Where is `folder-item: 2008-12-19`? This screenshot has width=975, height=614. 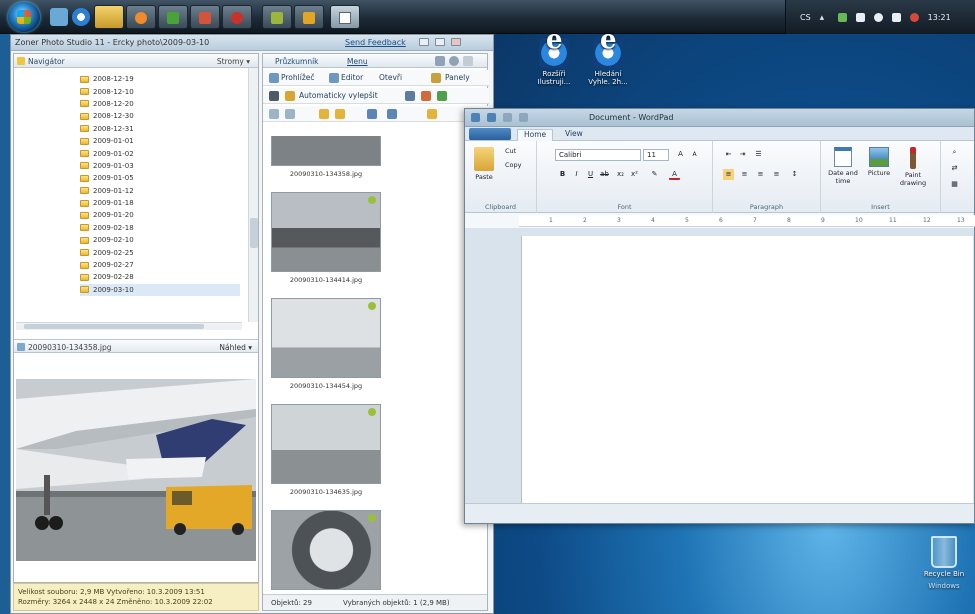
folder-item: 2008-12-19 is located at coordinates (160, 79).